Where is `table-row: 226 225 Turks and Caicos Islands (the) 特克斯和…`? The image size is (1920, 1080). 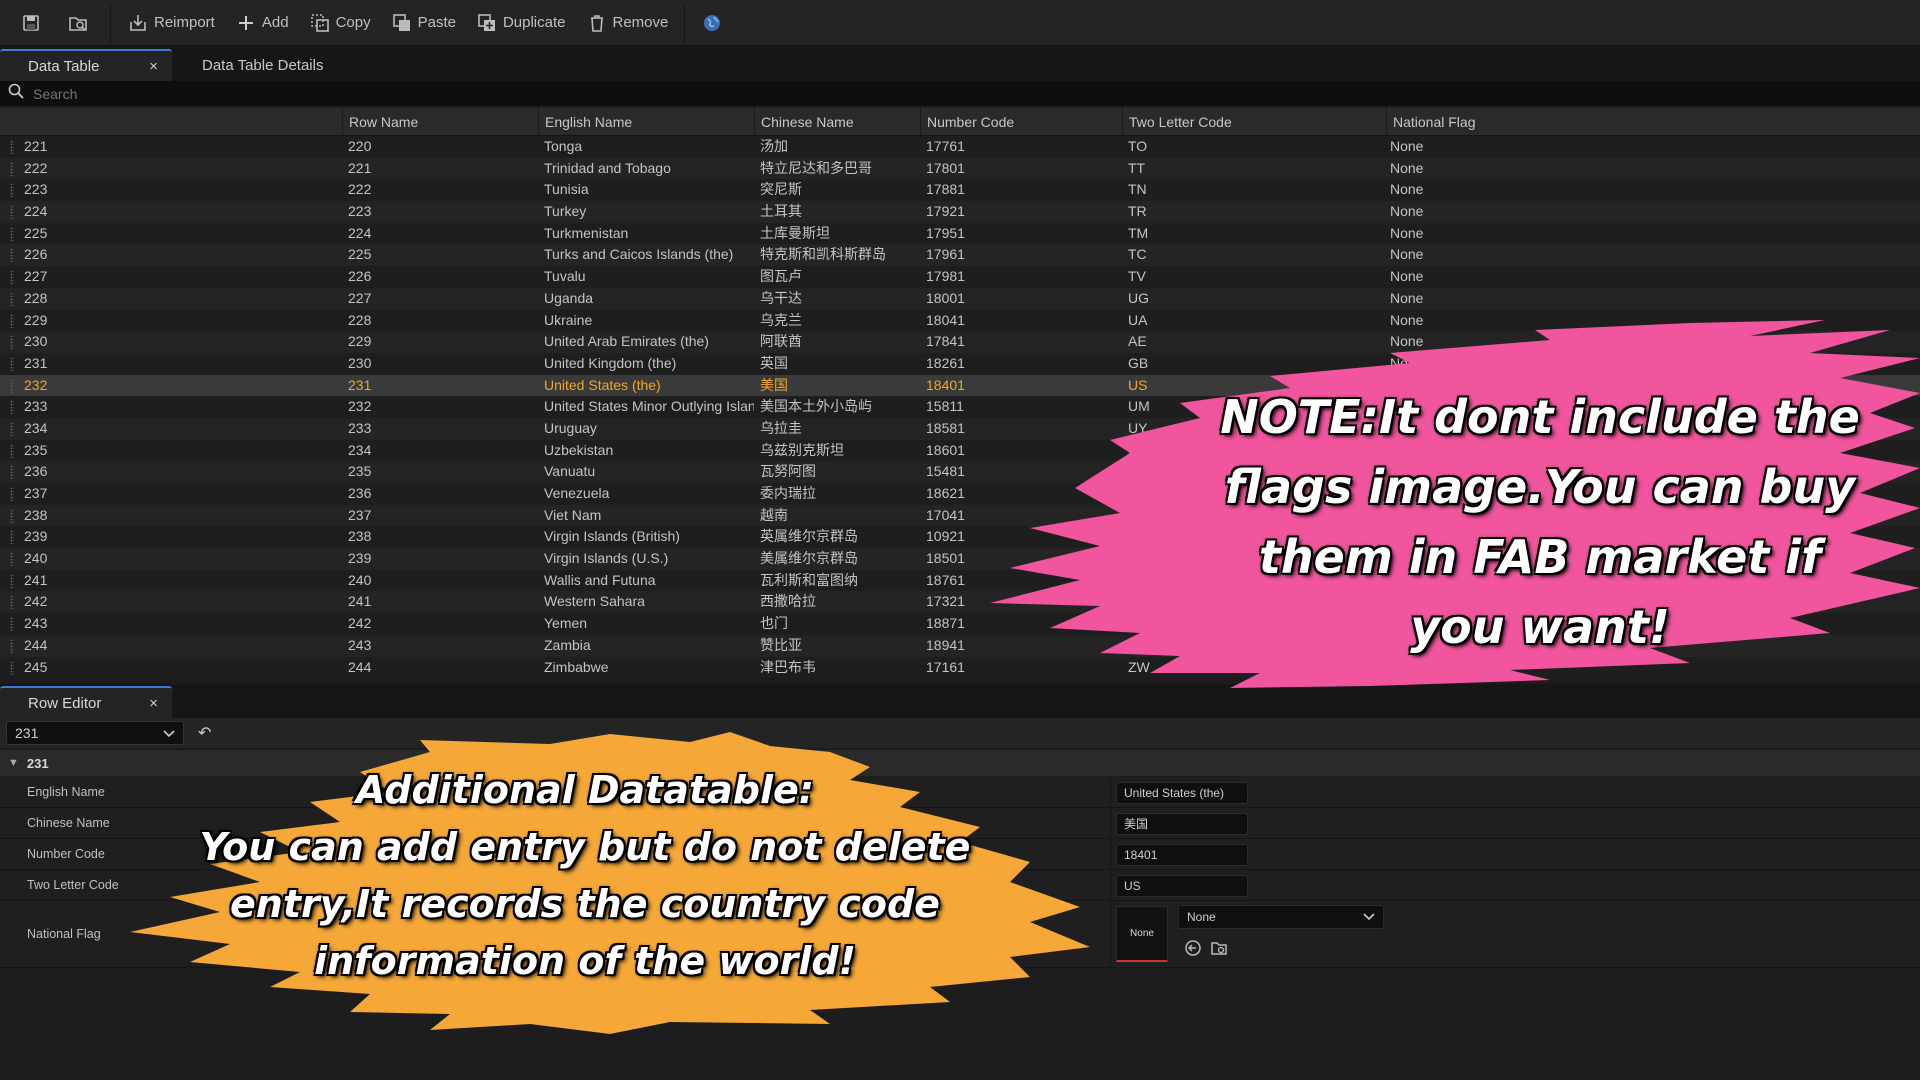
table-row: 226 225 Turks and Caicos Islands (the) 特克斯和… is located at coordinates (960, 255).